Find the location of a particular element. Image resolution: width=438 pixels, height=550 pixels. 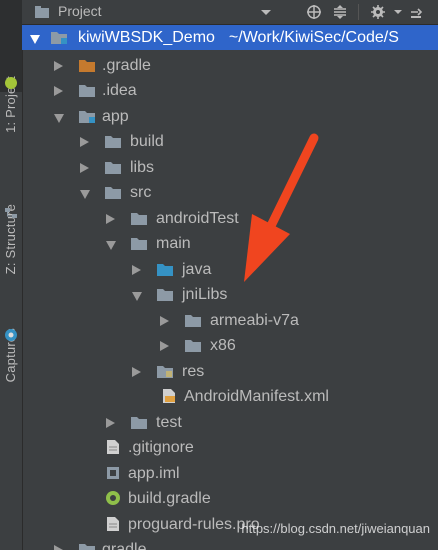

tree-item-label: armeabi-v7a is located at coordinates (254, 320).